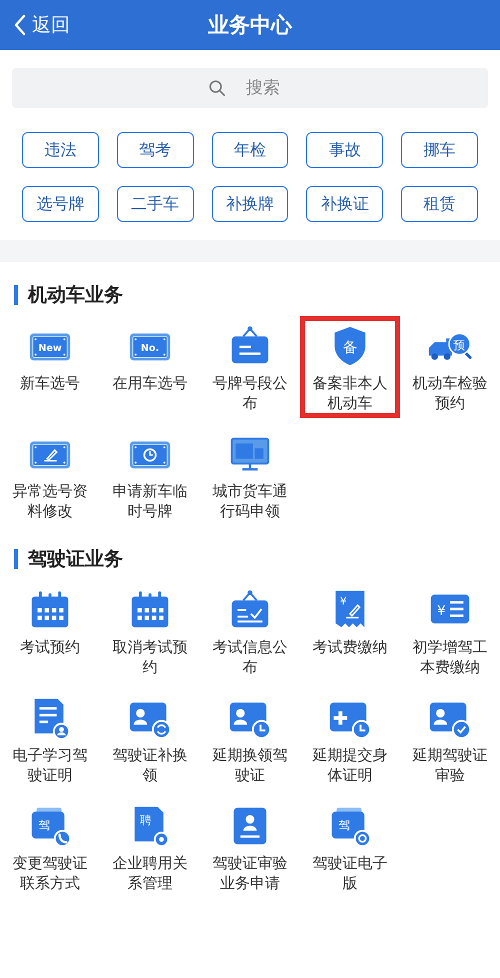  I want to click on service-item: 延期提交身体证明, so click(350, 739).